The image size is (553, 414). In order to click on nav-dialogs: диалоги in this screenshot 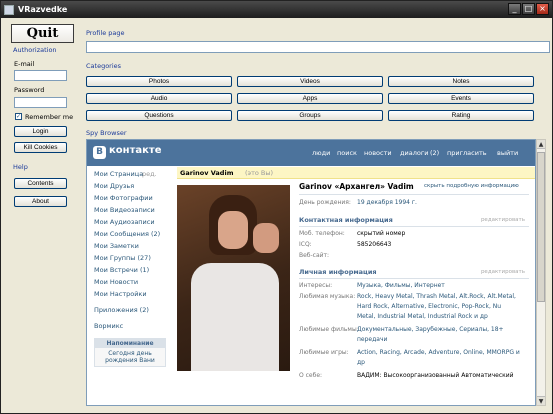, I will do `click(414, 153)`.